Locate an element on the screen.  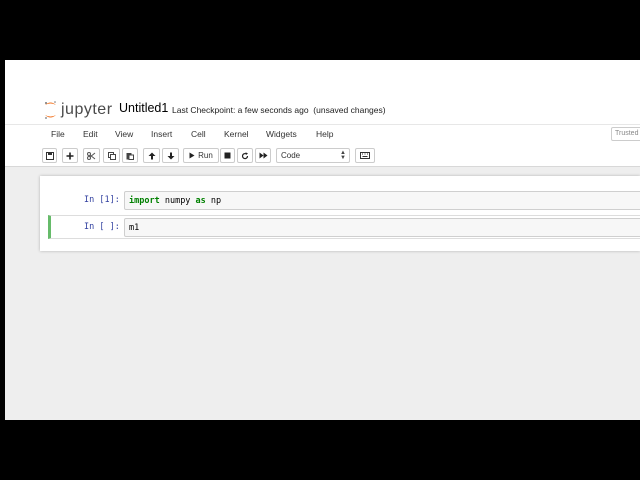
toolbar: Run Code ▲ ▼ is located at coordinates (322, 155).